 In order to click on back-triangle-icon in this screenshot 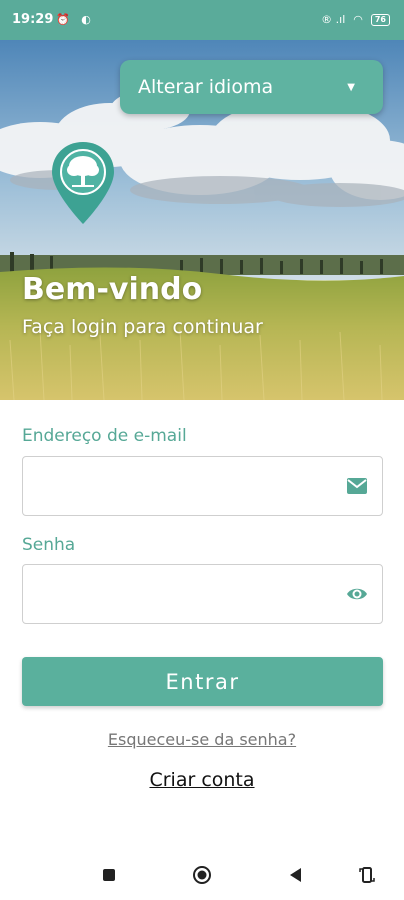, I will do `click(296, 875)`.